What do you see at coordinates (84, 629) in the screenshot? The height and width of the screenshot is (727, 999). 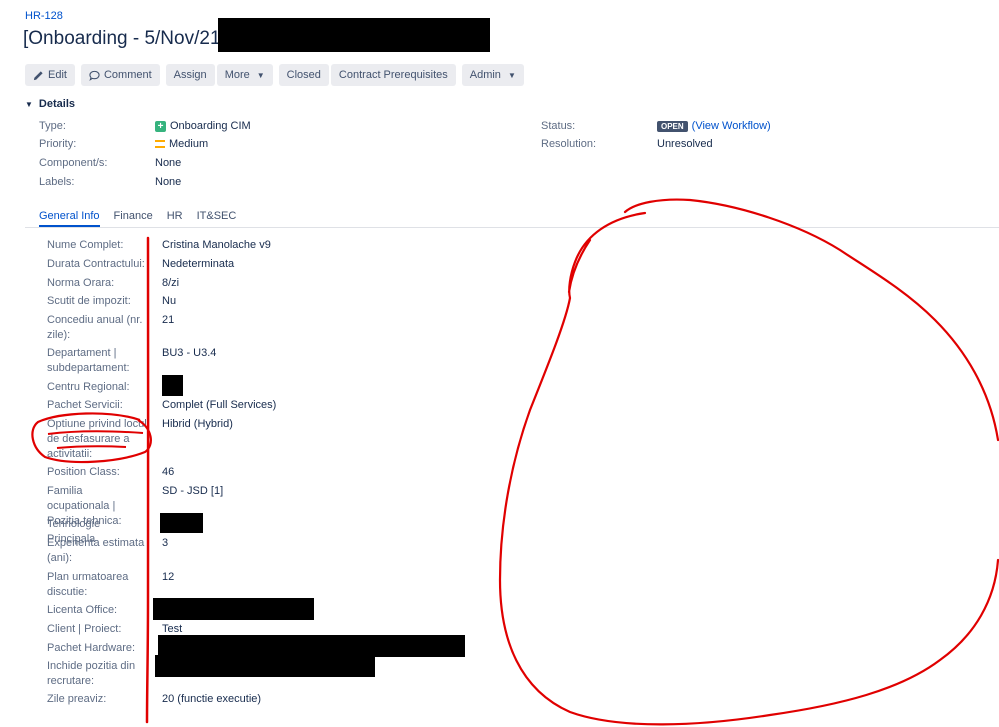 I see `field-label: Client | Proiect:` at bounding box center [84, 629].